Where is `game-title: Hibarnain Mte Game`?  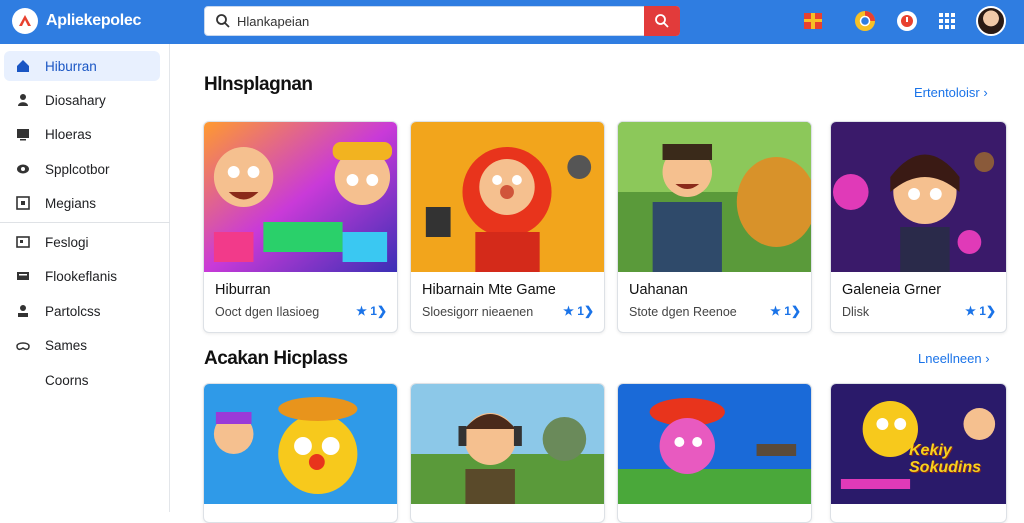
game-title: Hibarnain Mte Game is located at coordinates (489, 290).